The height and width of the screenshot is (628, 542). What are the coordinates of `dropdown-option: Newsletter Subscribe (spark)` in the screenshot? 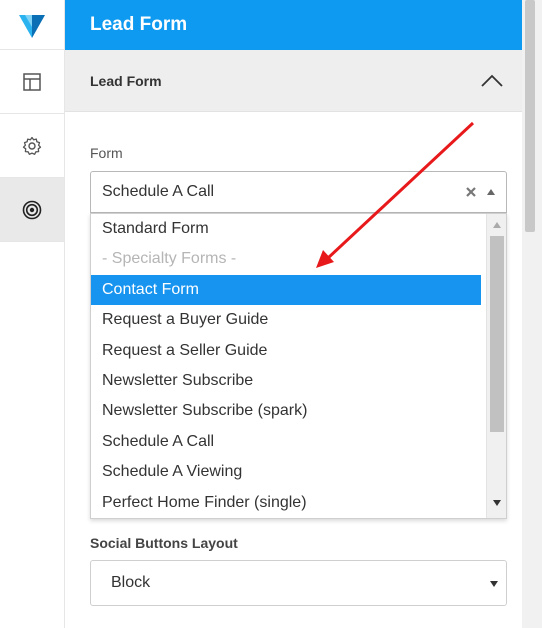 It's located at (286, 411).